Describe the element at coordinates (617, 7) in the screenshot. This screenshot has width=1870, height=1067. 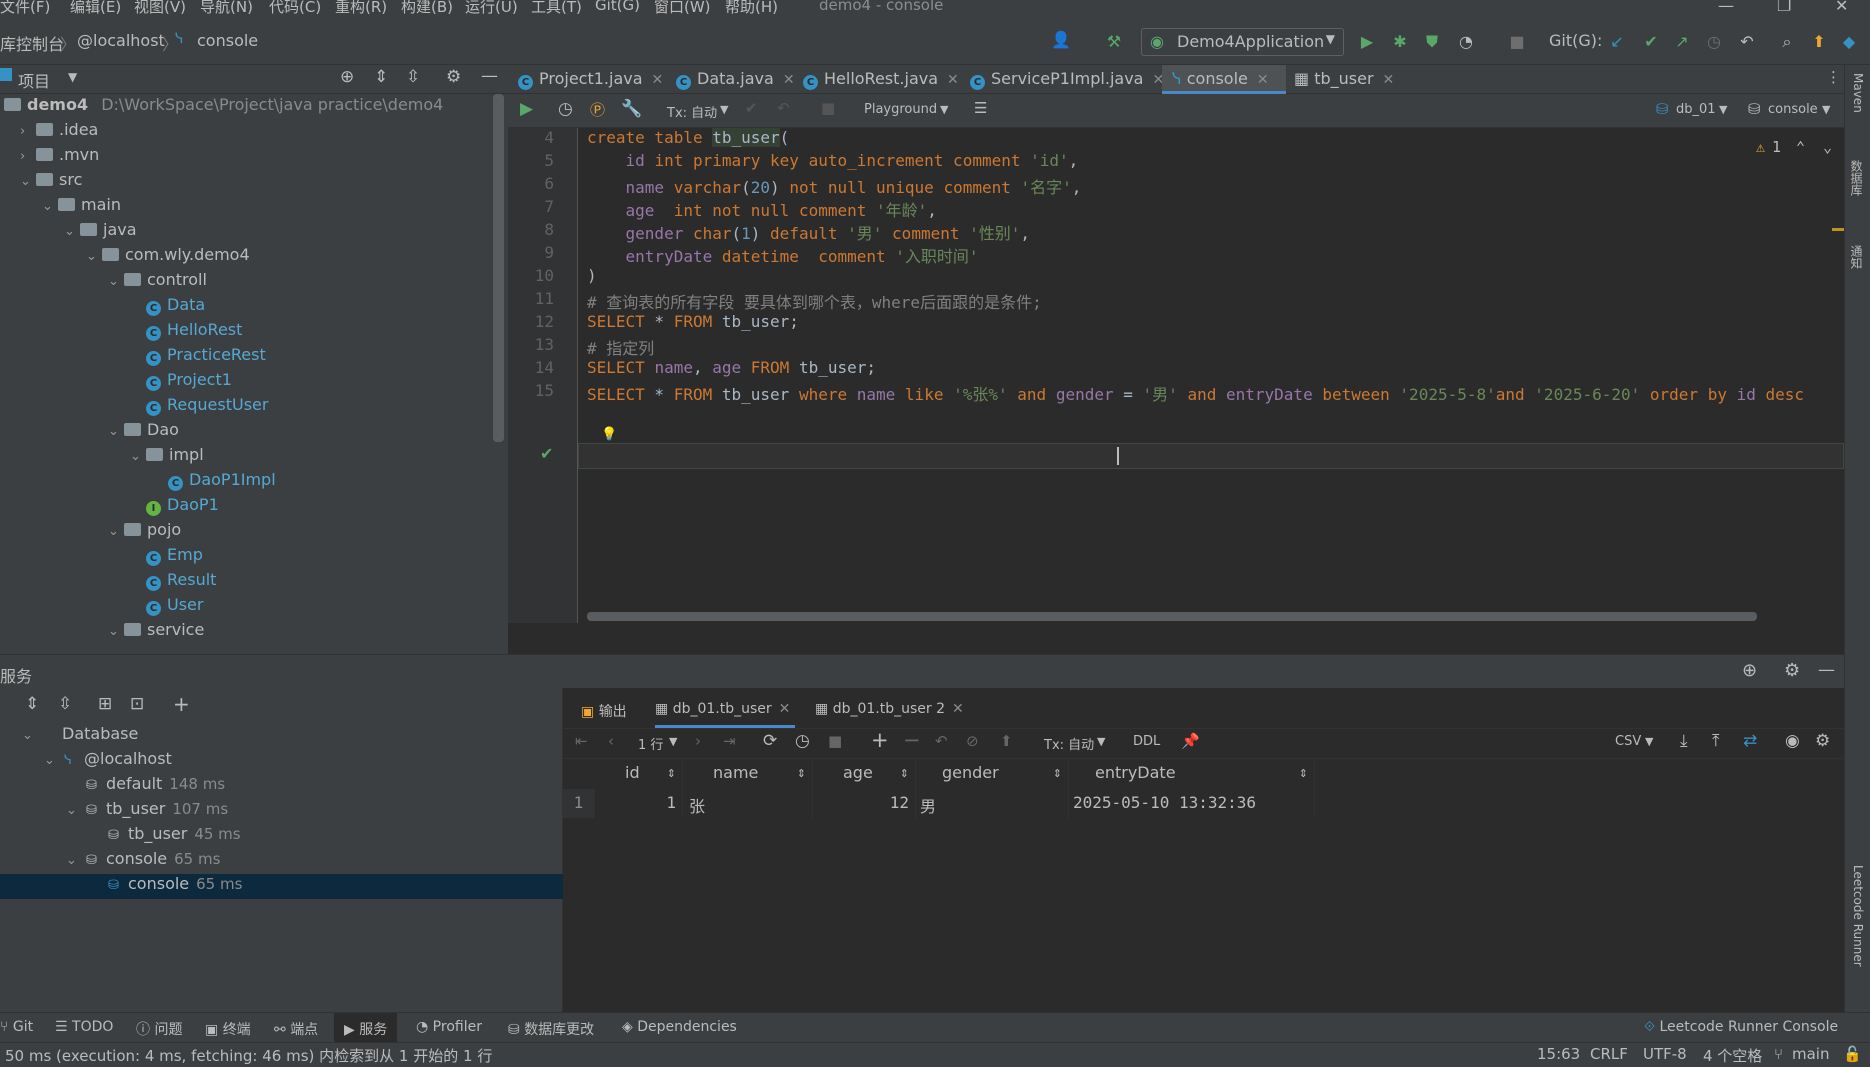
I see `menu-git: Git(G)` at that location.